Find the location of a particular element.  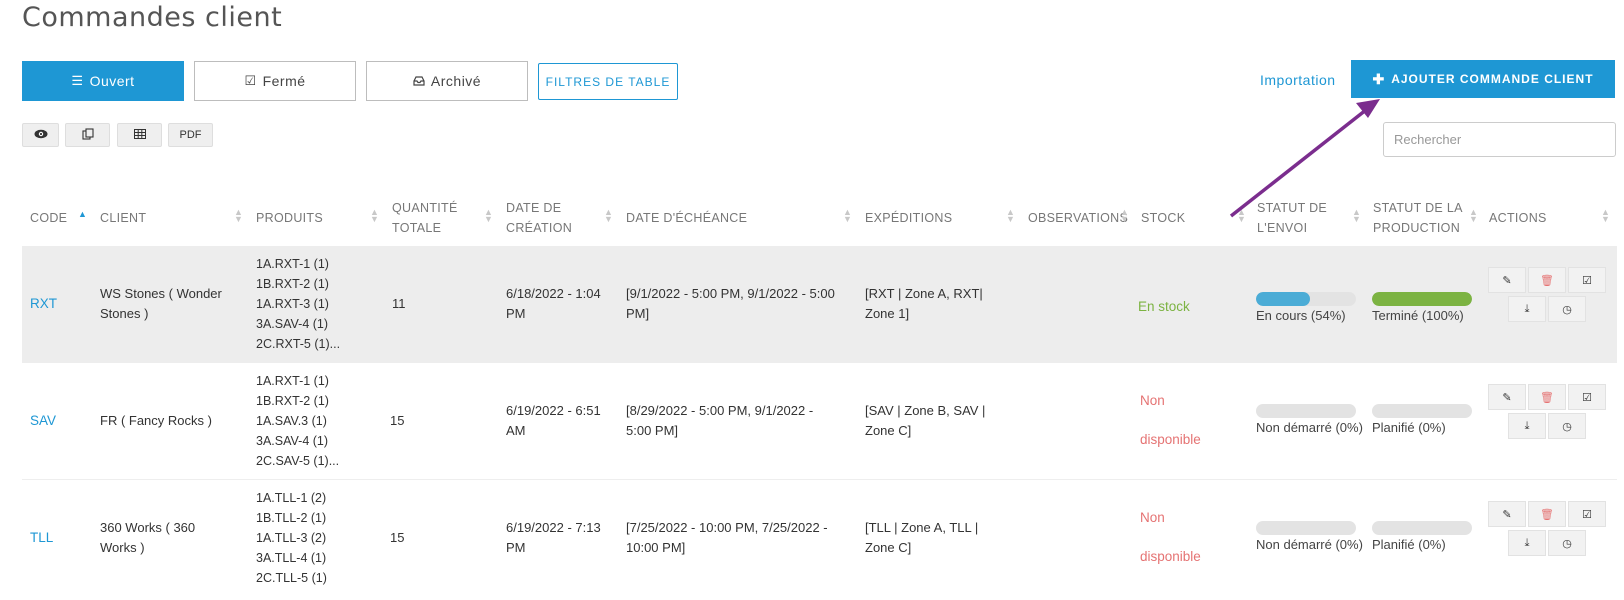

header-due-date: DATE D'ÉCHÉANCE is located at coordinates (686, 218).